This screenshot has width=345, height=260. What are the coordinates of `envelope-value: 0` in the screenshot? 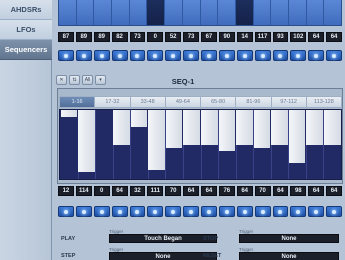 It's located at (155, 37).